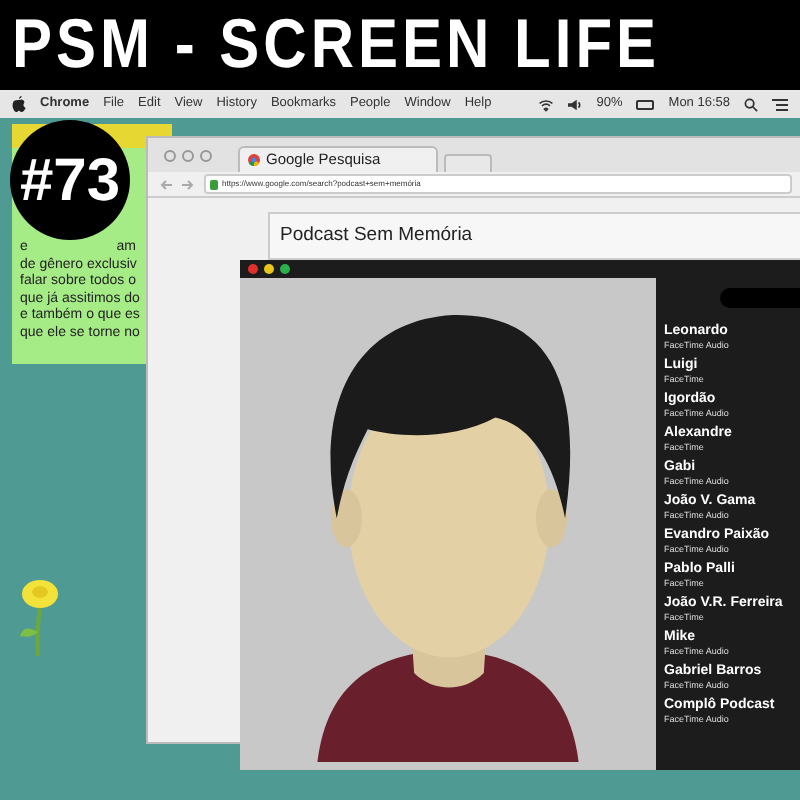 This screenshot has width=800, height=800. Describe the element at coordinates (534, 236) in the screenshot. I see `search-field: Podcast Sem Memória` at that location.